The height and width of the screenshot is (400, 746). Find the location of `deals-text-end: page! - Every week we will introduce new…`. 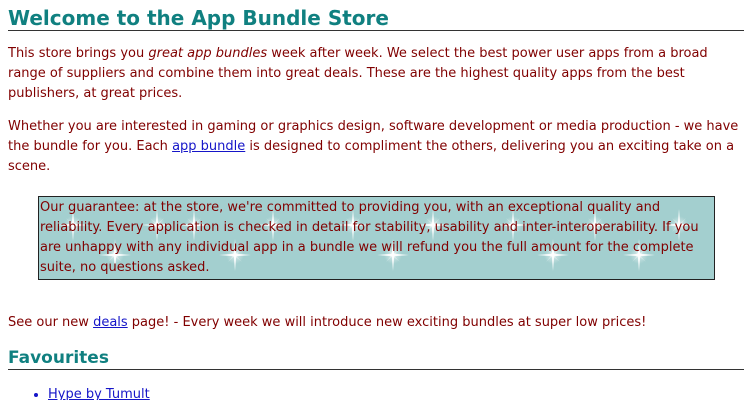

deals-text-end: page! - Every week we will introduce new… is located at coordinates (387, 322).